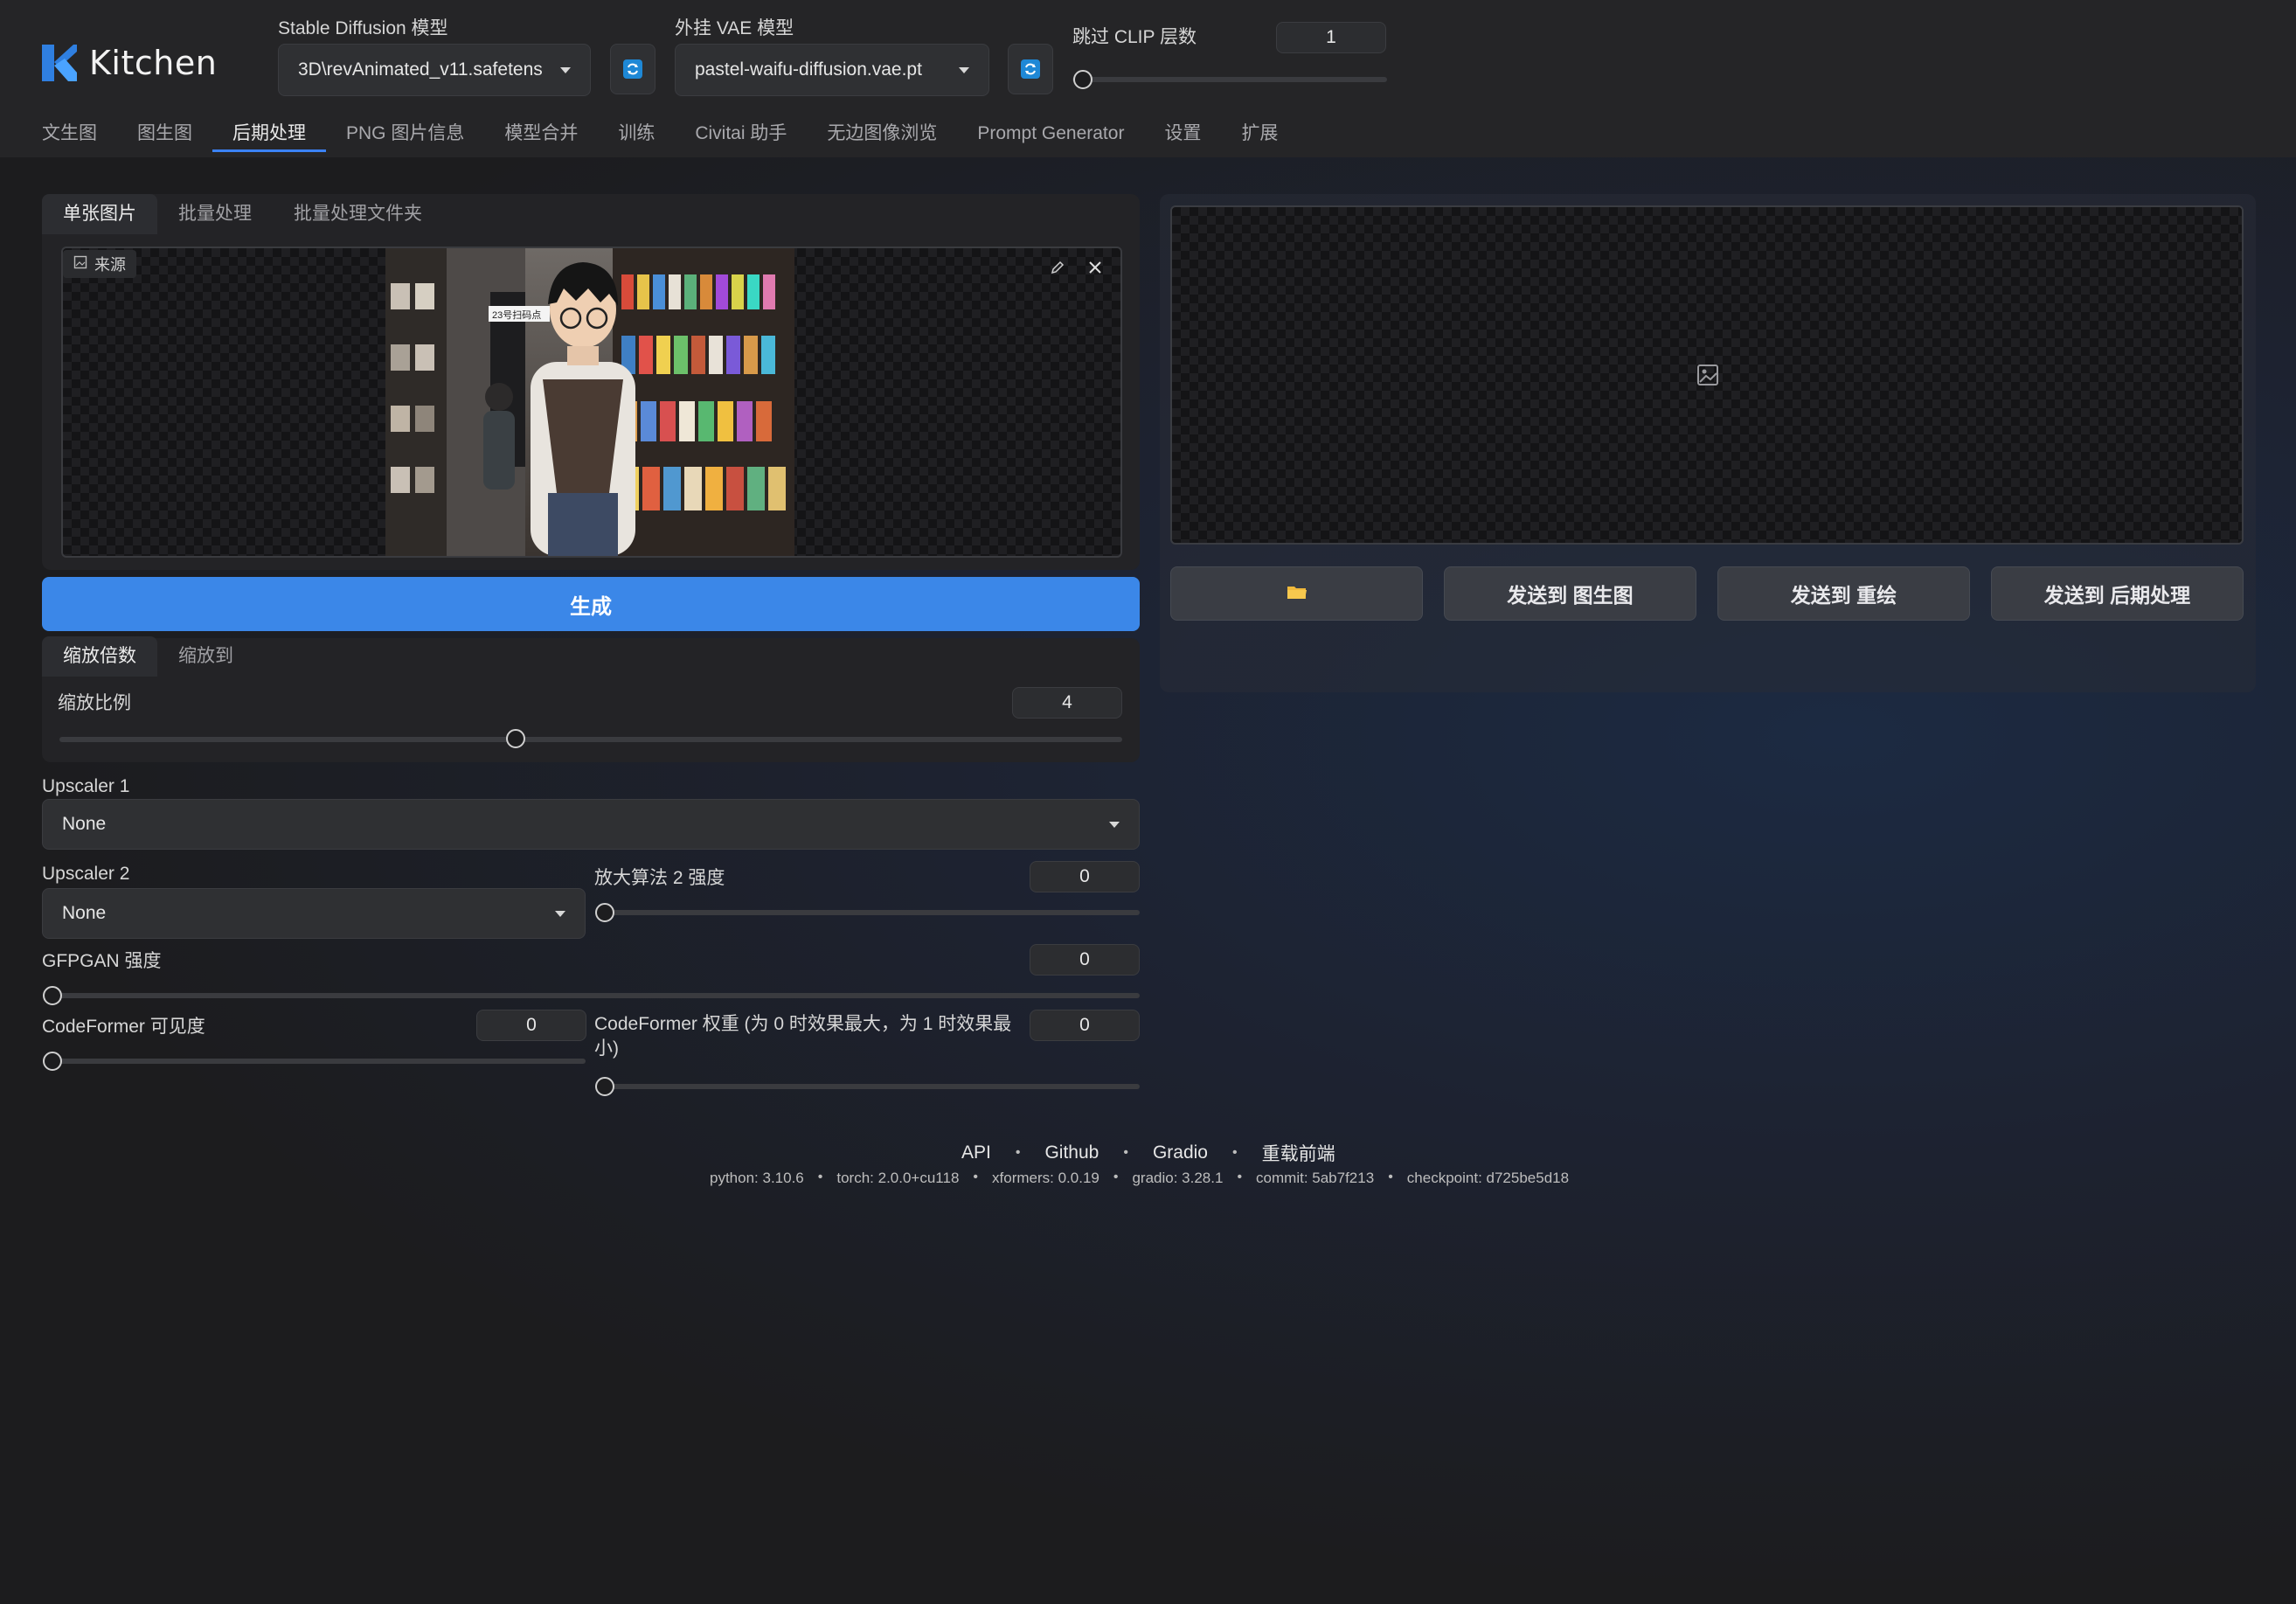  What do you see at coordinates (1067, 703) in the screenshot?
I see `scale-input: 4` at bounding box center [1067, 703].